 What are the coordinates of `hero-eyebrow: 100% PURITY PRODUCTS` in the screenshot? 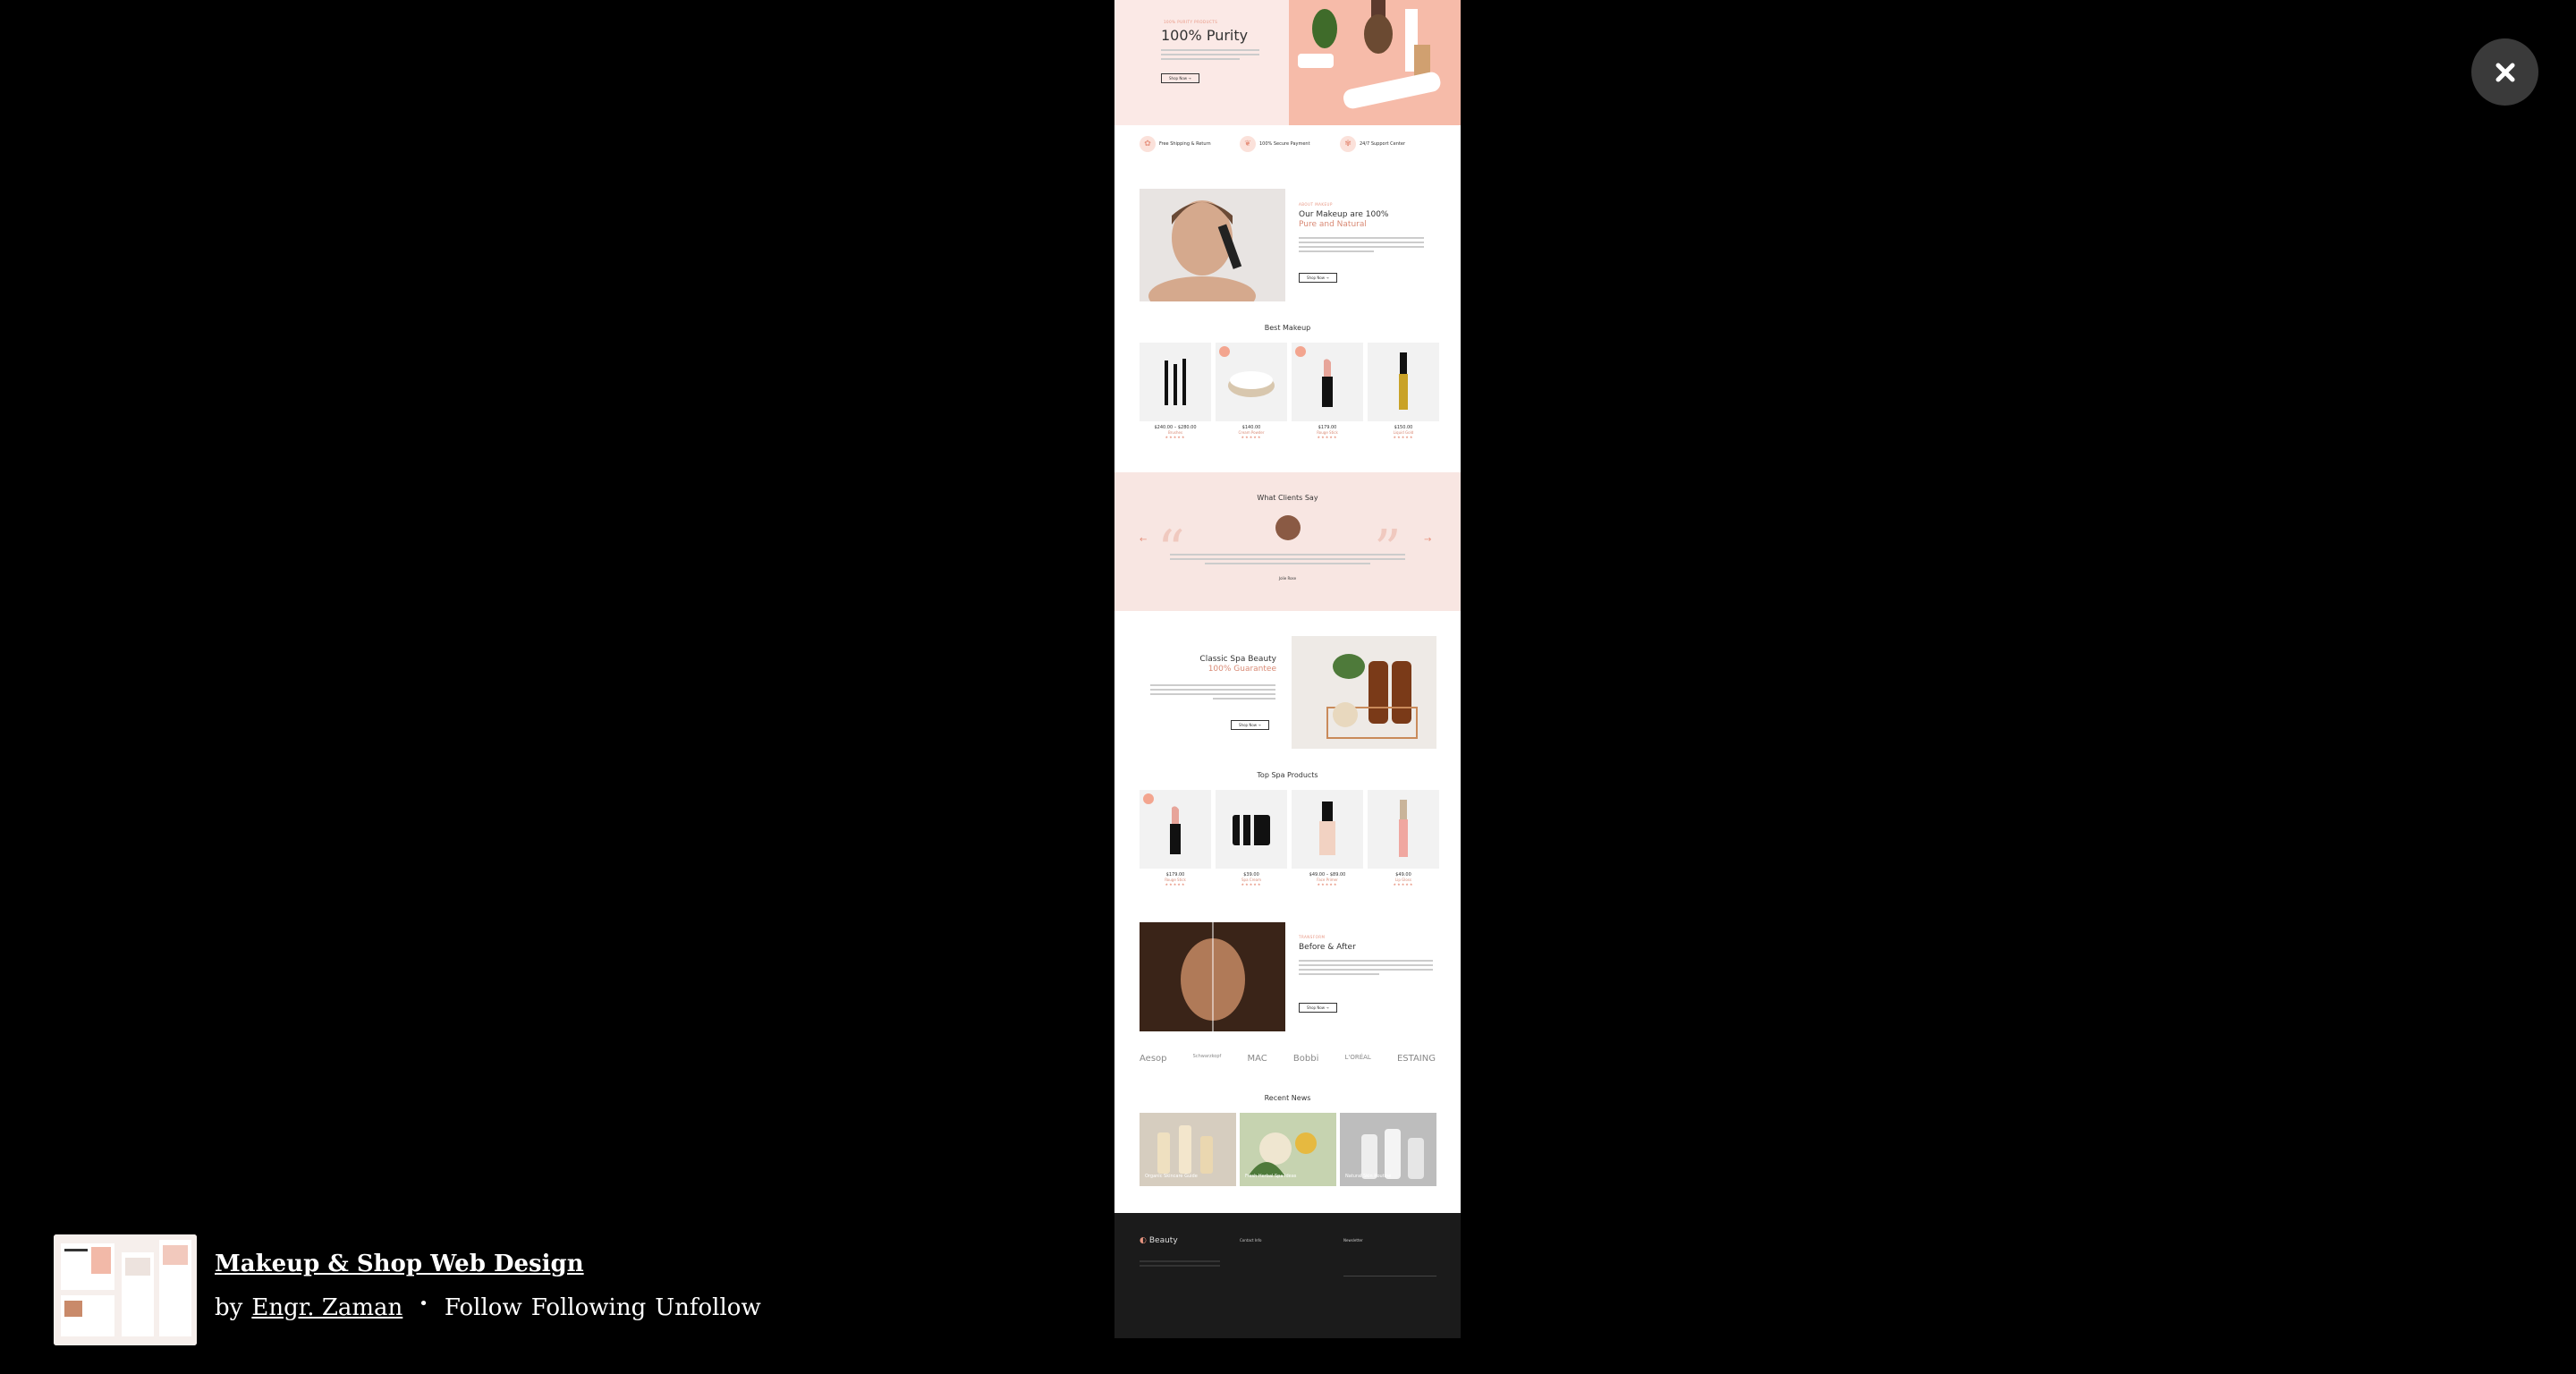 It's located at (1191, 22).